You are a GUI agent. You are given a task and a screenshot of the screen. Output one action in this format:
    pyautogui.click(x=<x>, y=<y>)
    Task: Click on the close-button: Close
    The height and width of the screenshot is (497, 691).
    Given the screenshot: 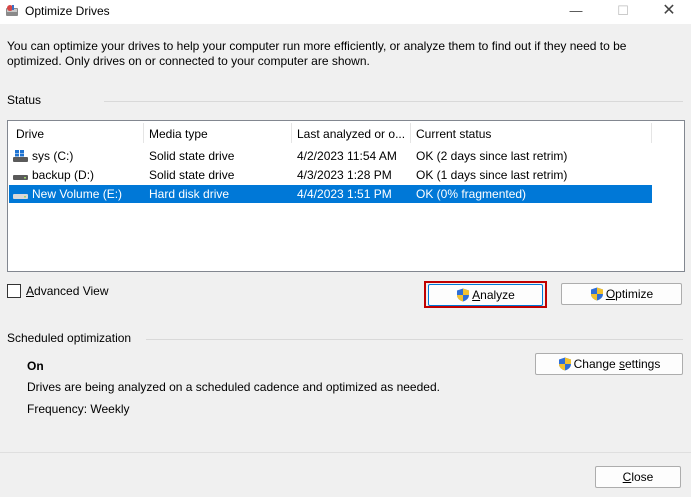 What is the action you would take?
    pyautogui.click(x=638, y=477)
    